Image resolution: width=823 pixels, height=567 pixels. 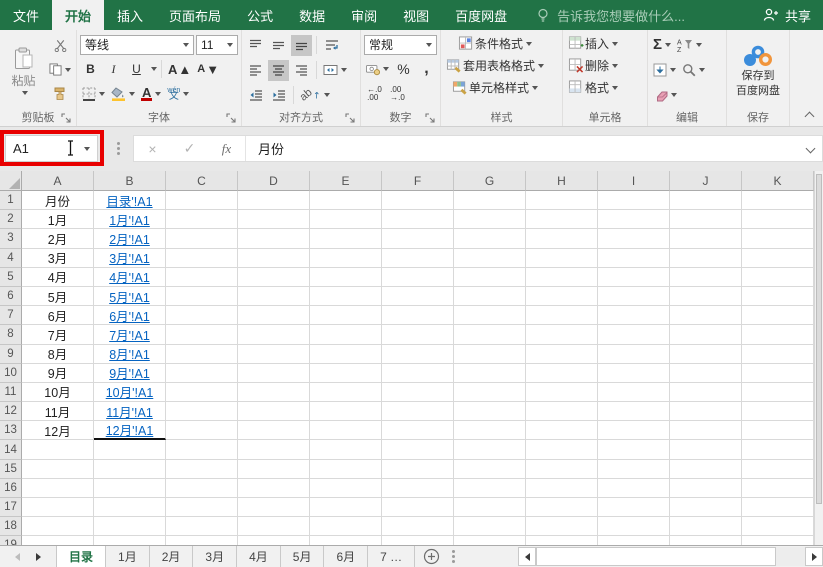 I want to click on cell-F1, so click(x=418, y=201).